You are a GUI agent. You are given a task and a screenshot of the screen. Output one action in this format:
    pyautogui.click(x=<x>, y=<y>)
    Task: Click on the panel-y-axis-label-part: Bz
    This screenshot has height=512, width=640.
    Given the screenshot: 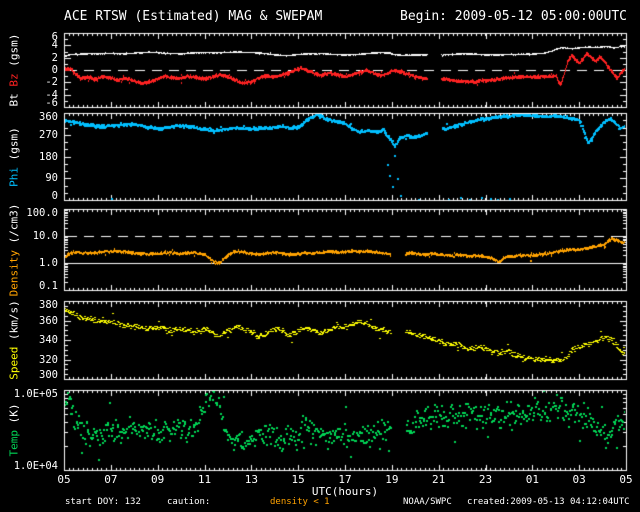 What is the action you would take?
    pyautogui.click(x=14, y=80)
    